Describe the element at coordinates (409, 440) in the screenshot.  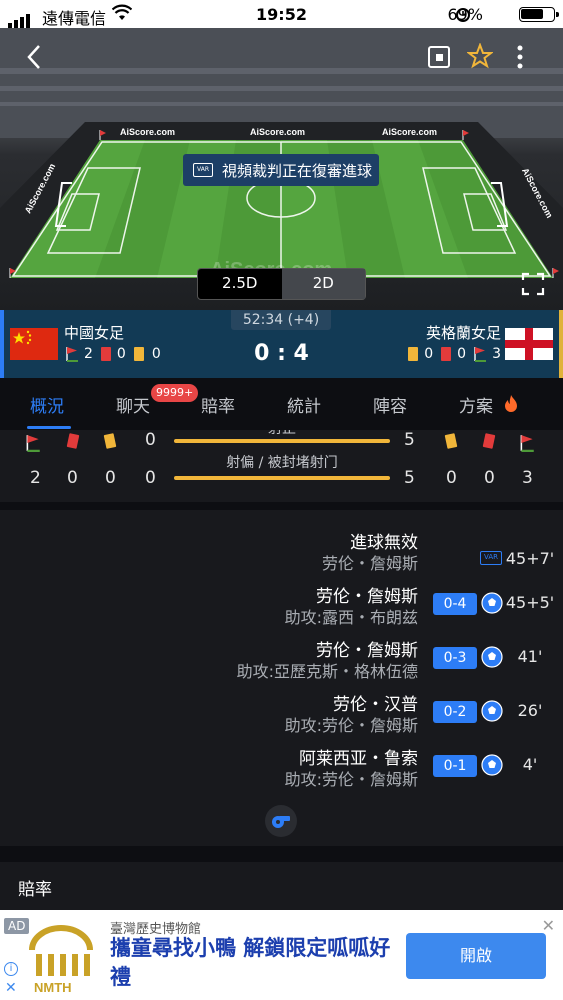
I see `stat-away-shots-on: 5` at that location.